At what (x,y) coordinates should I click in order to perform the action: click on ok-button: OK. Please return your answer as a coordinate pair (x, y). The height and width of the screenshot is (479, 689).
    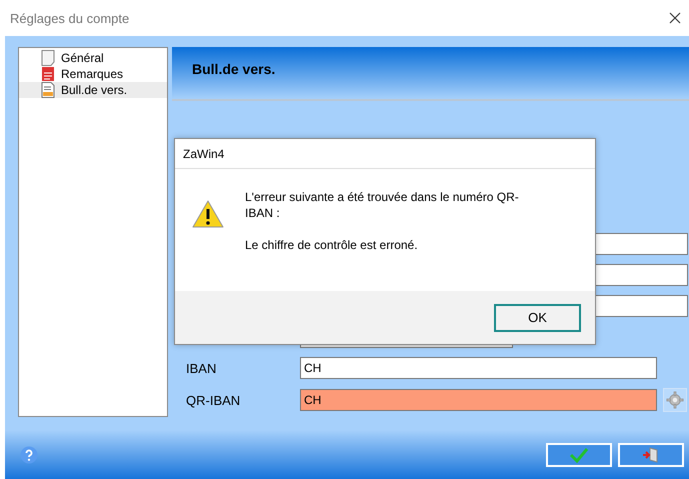
    Looking at the image, I should click on (537, 318).